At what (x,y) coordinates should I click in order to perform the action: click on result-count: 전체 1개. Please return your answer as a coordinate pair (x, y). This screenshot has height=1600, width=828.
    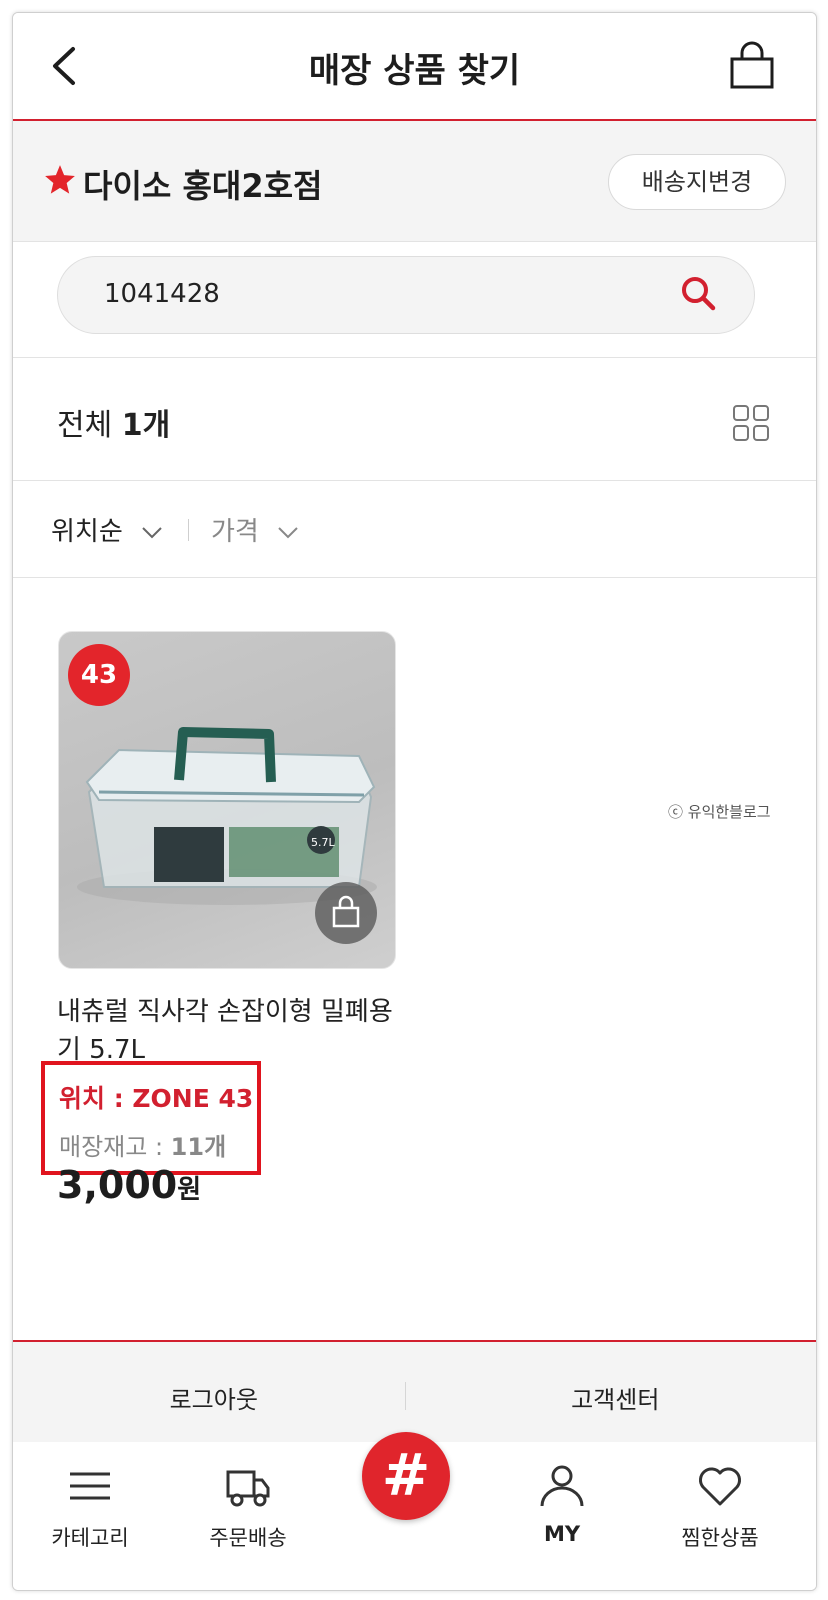
    Looking at the image, I should click on (113, 422).